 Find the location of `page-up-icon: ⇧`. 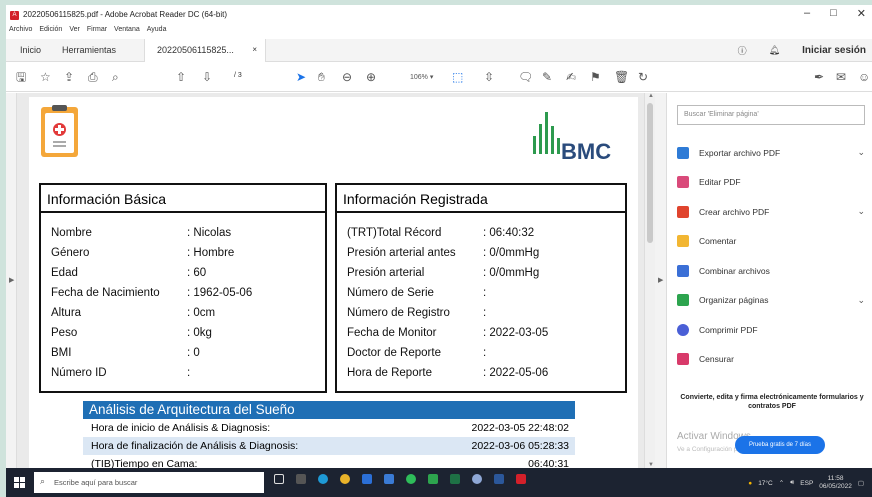

page-up-icon: ⇧ is located at coordinates (181, 77).